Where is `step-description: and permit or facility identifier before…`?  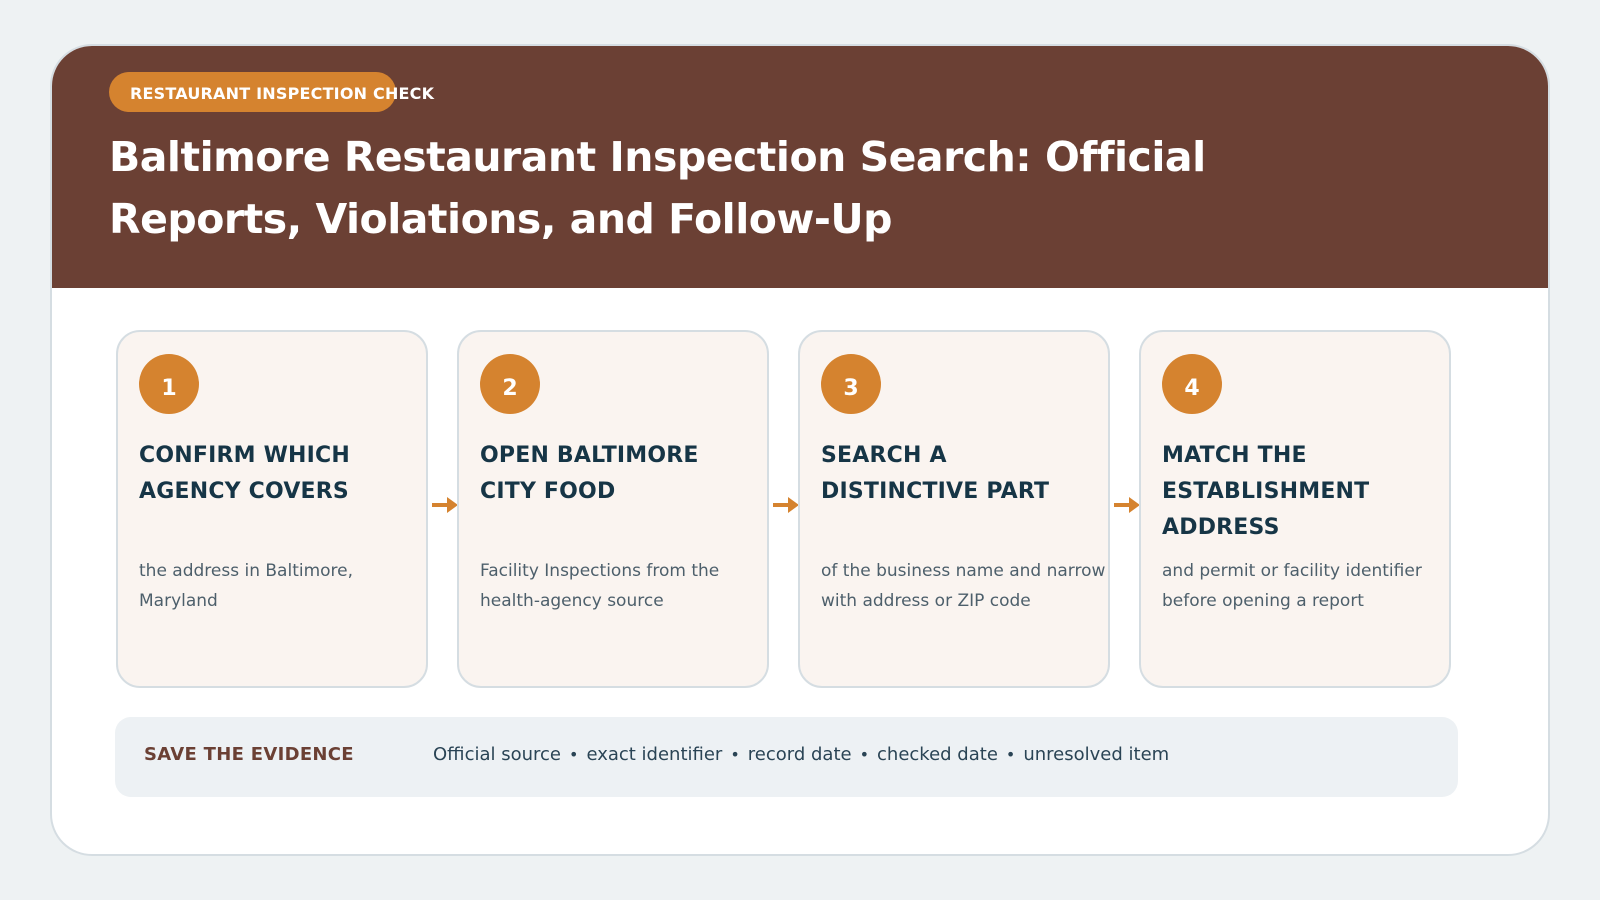
step-description: and permit or facility identifier before… is located at coordinates (1292, 586).